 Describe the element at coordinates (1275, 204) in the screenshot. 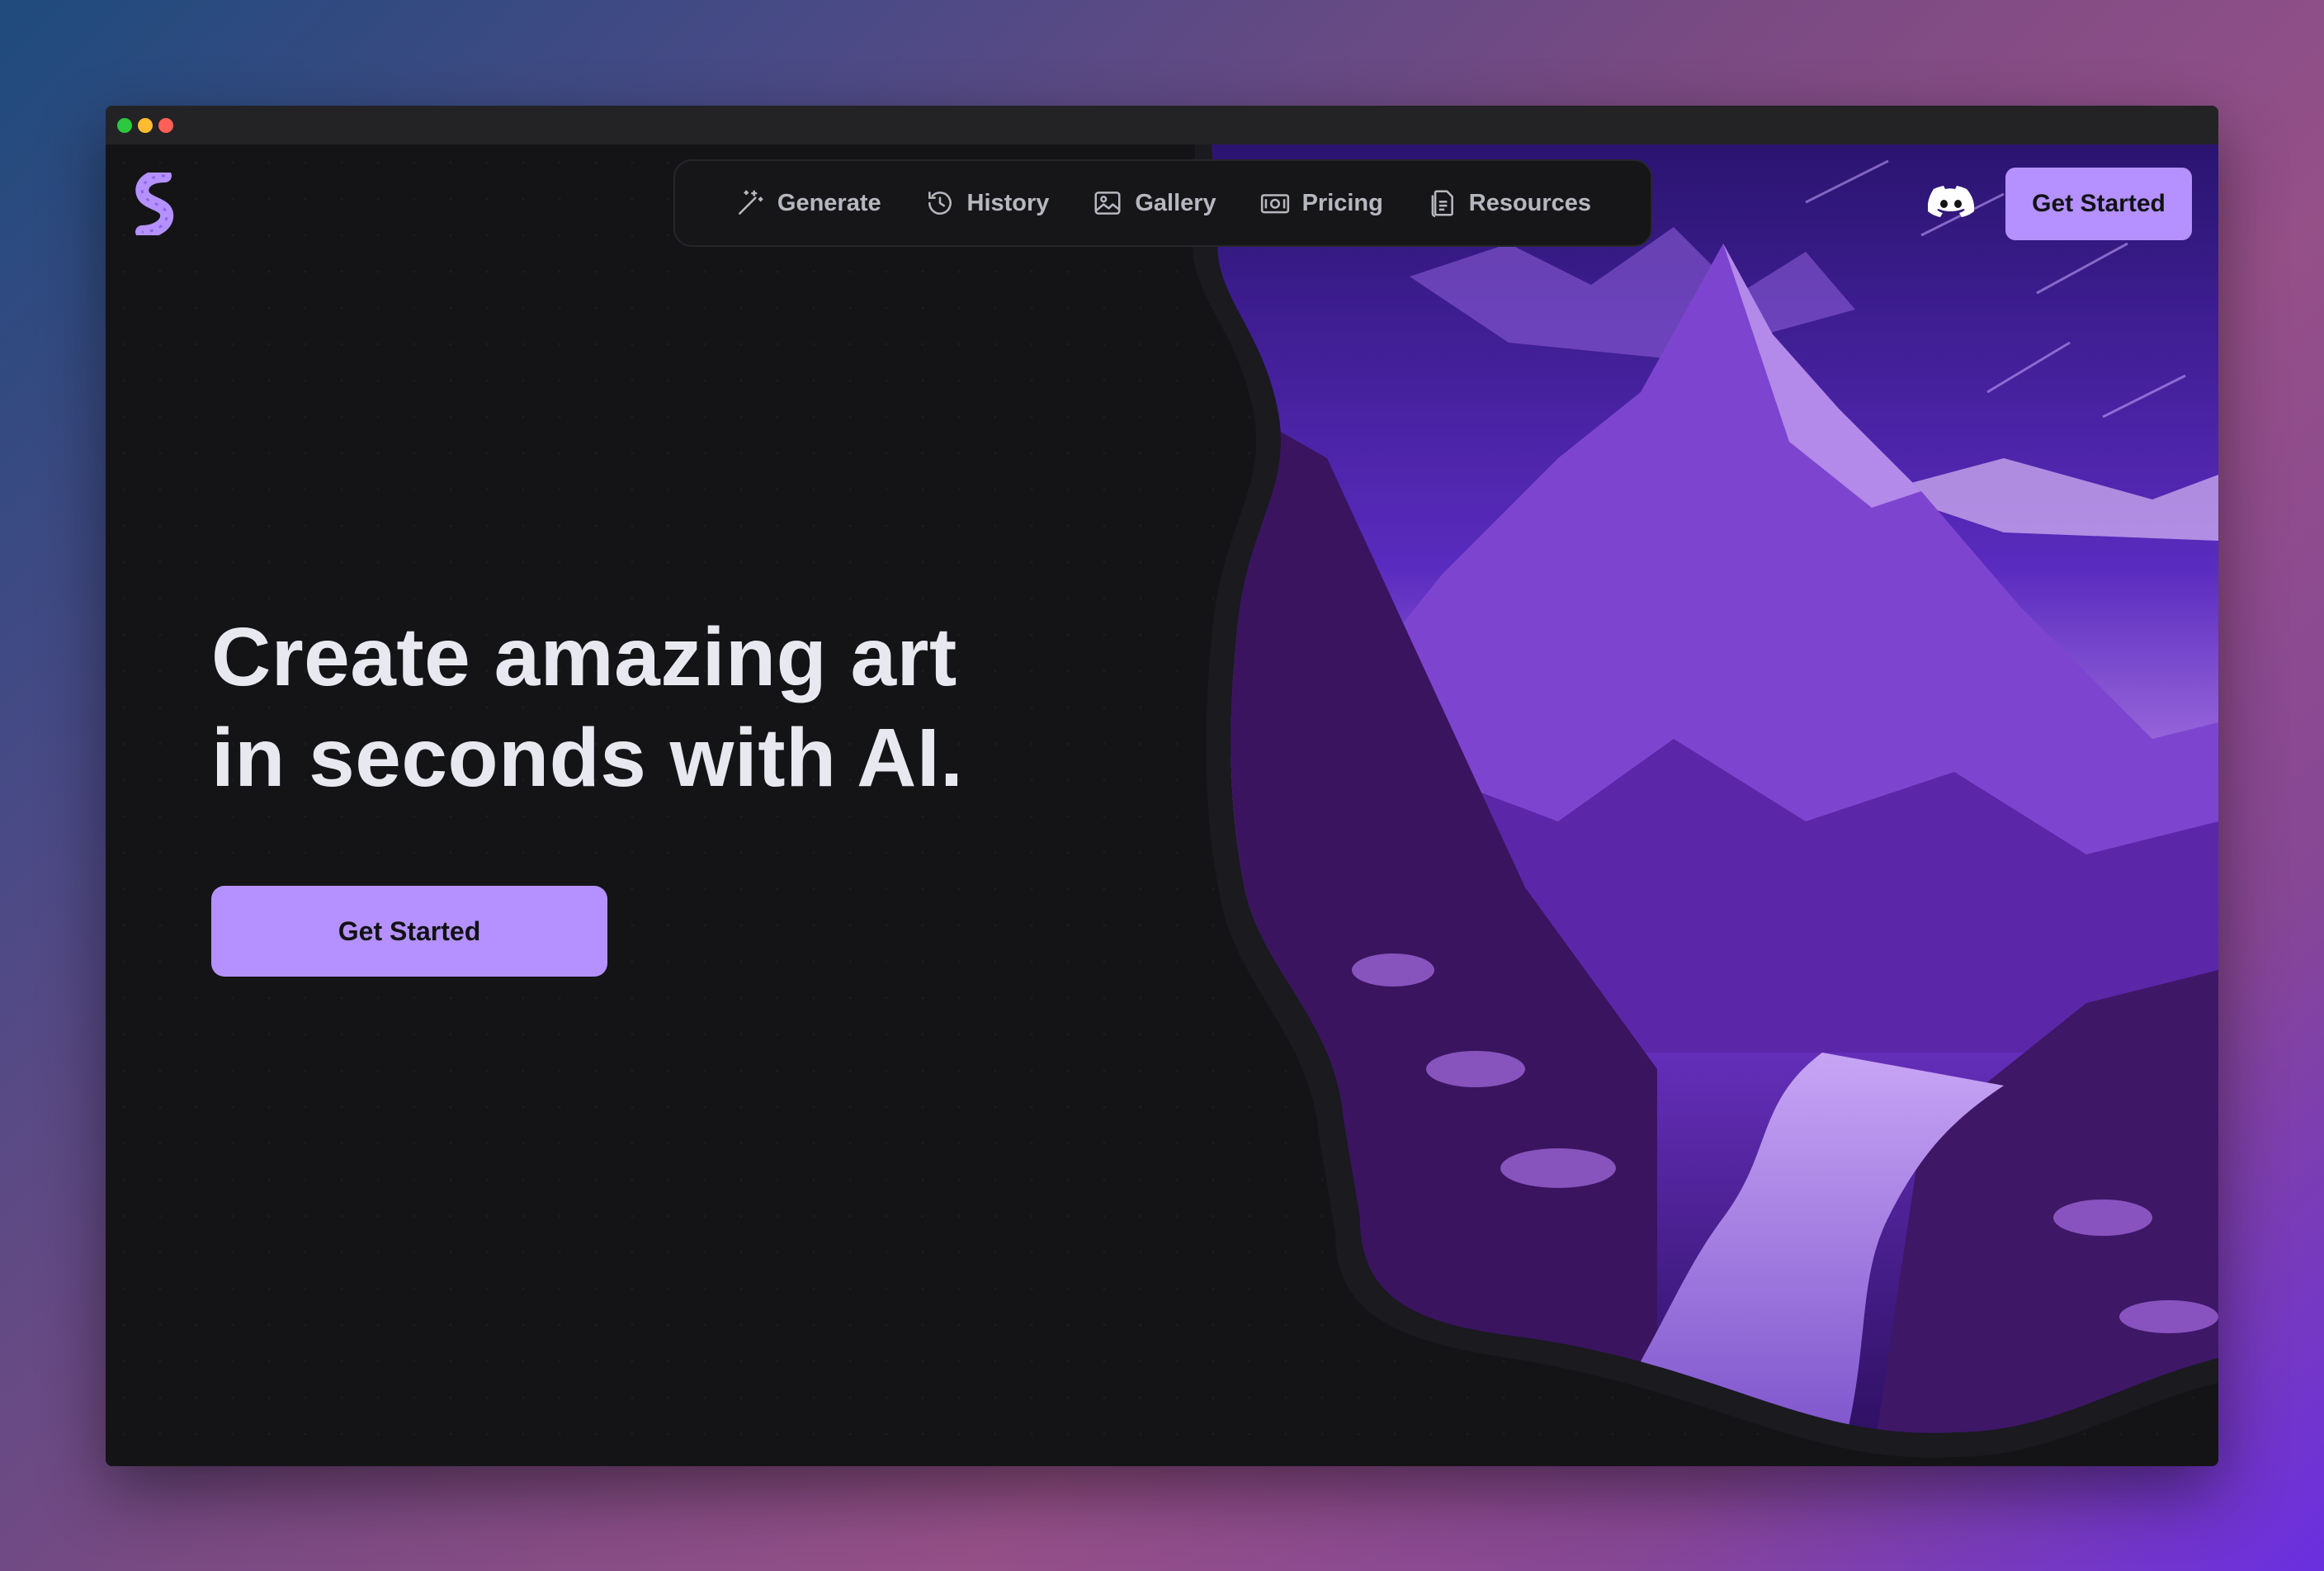

I see `money-icon` at that location.